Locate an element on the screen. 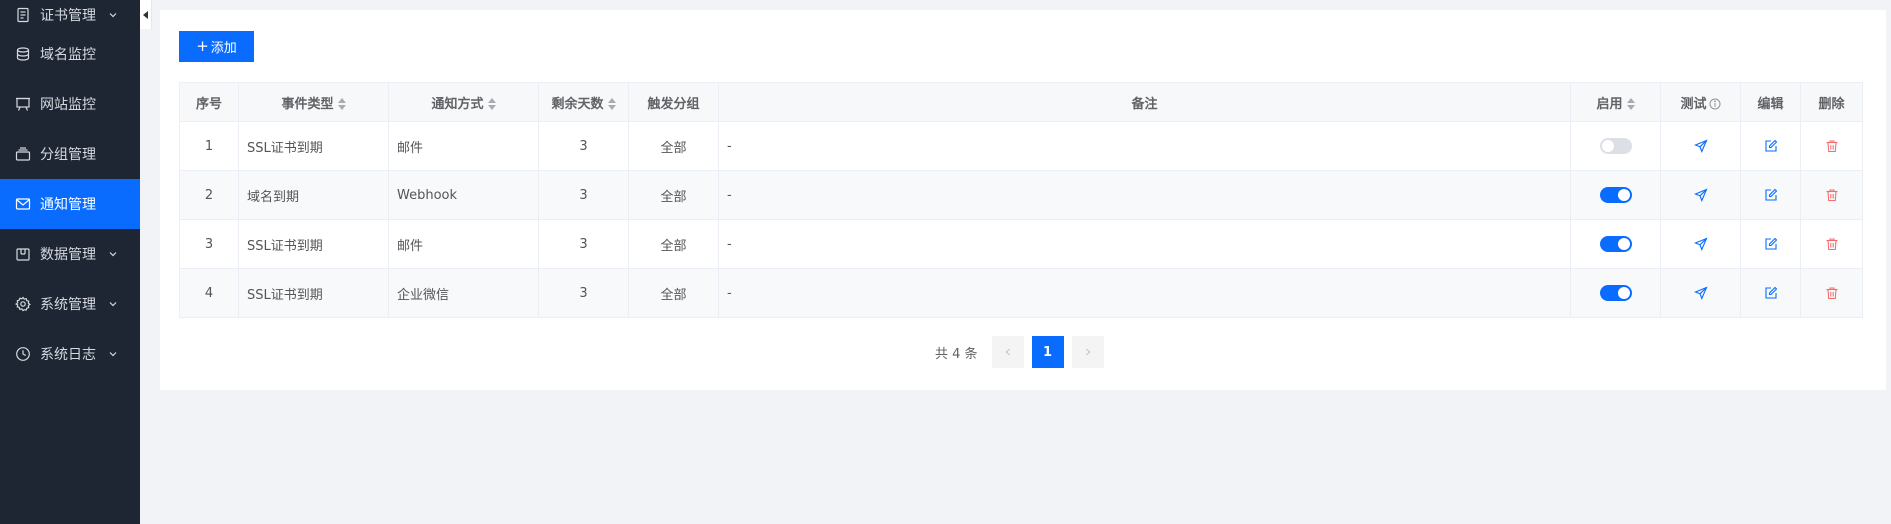 This screenshot has width=1891, height=524. cell-edit is located at coordinates (1770, 293).